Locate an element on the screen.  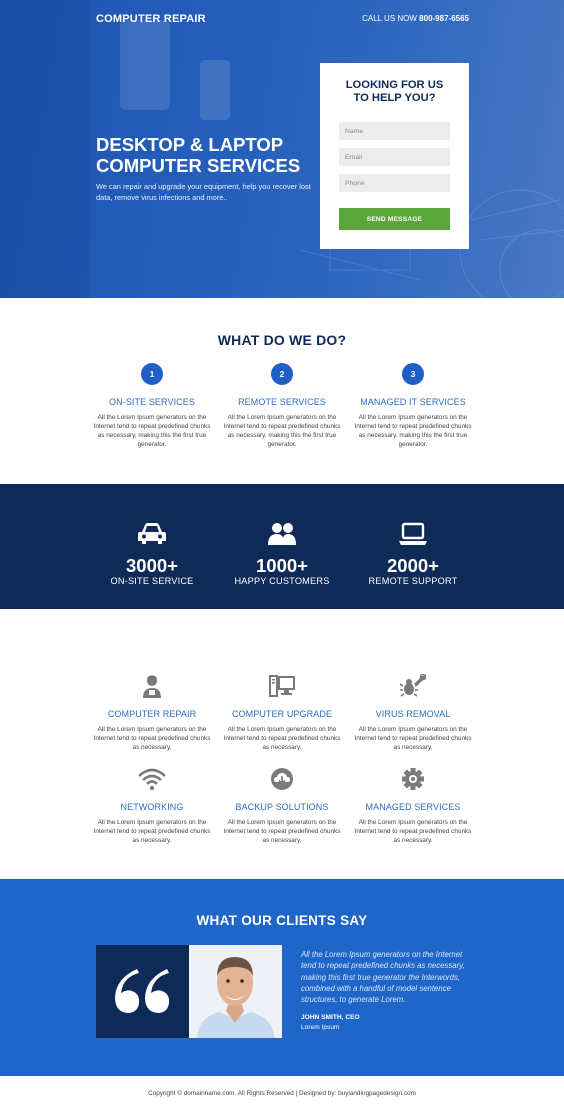
service-title: COMPUTER REPAIR is located at coordinates (152, 714).